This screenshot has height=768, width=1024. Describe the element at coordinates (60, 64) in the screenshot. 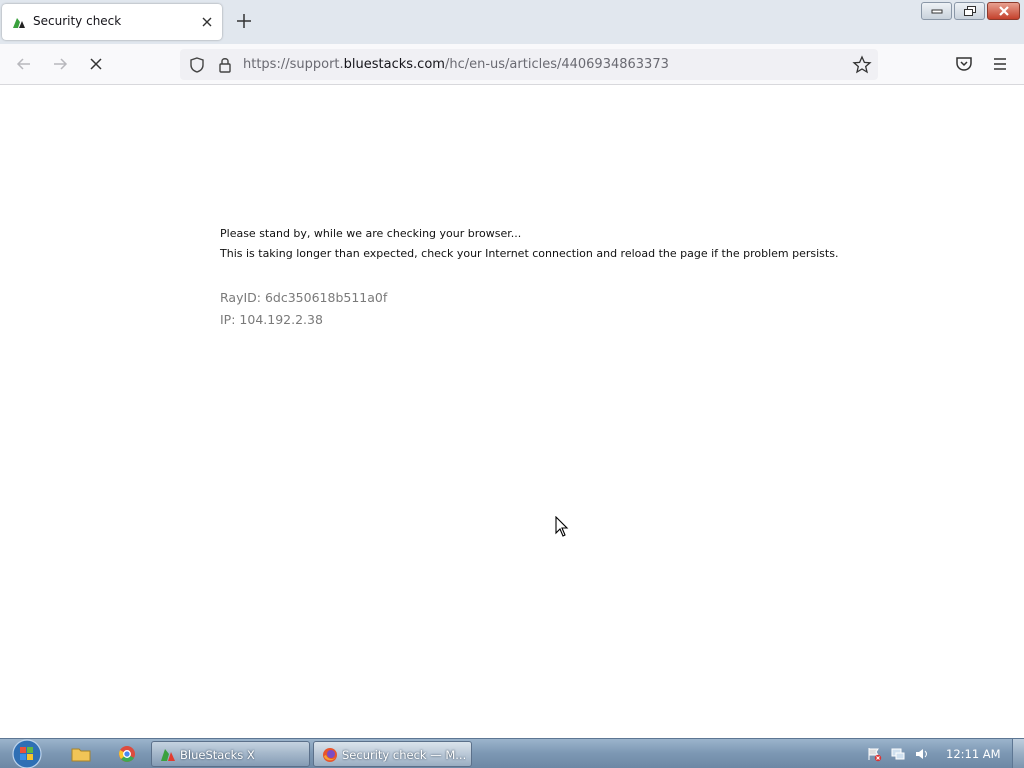

I see `forward-arrow-icon` at that location.